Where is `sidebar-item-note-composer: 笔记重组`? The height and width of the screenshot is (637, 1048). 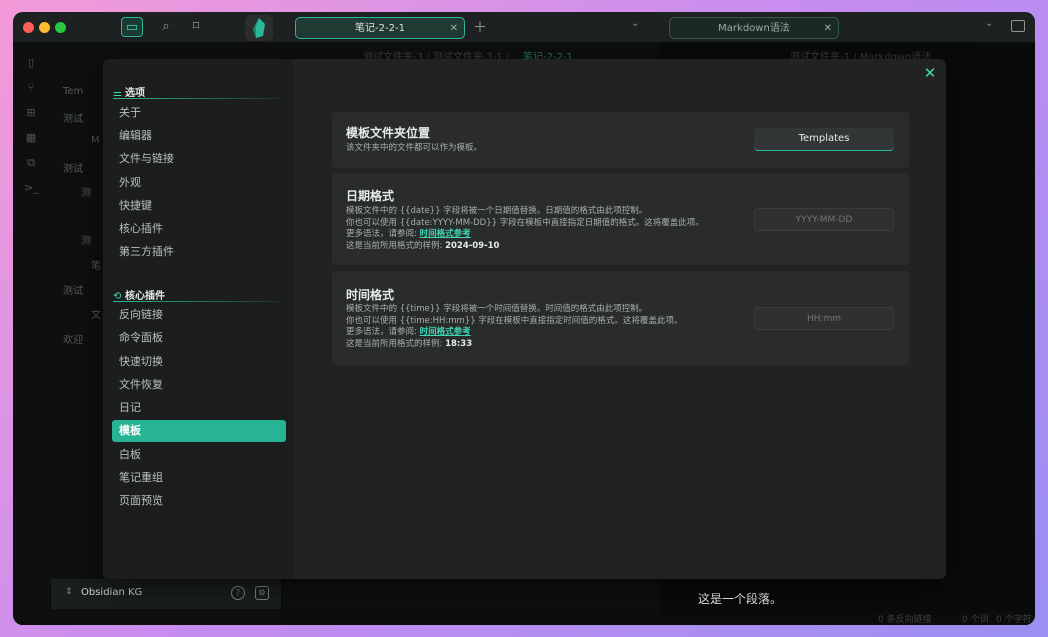 sidebar-item-note-composer: 笔记重组 is located at coordinates (199, 478).